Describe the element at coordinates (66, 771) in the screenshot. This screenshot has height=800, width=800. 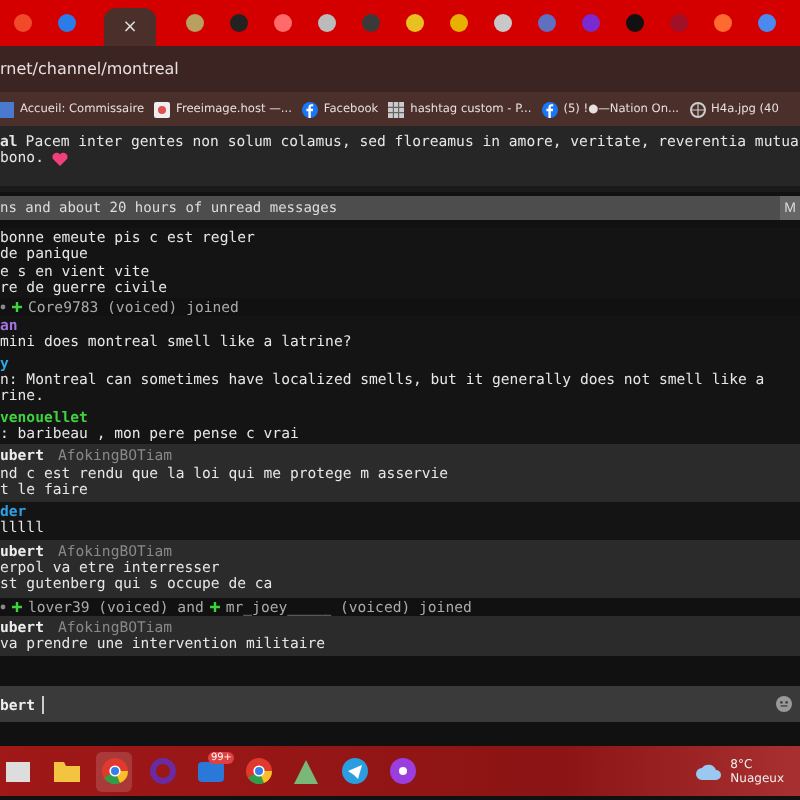
I see `folder-icon` at that location.